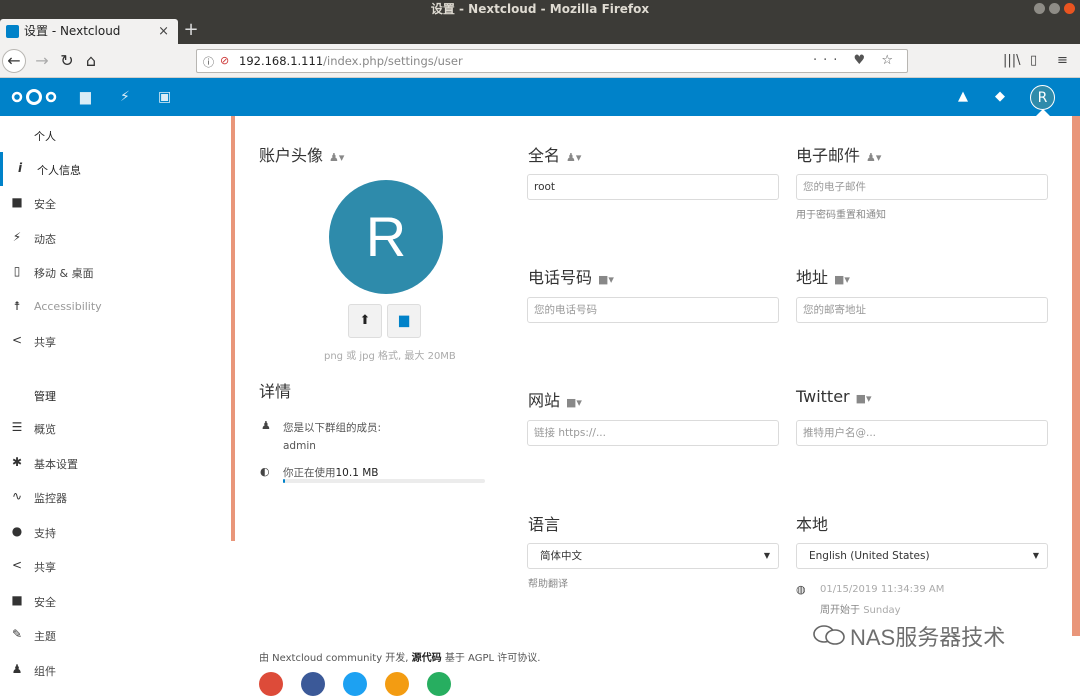  Describe the element at coordinates (67, 61) in the screenshot. I see `reload-button: ↻` at that location.